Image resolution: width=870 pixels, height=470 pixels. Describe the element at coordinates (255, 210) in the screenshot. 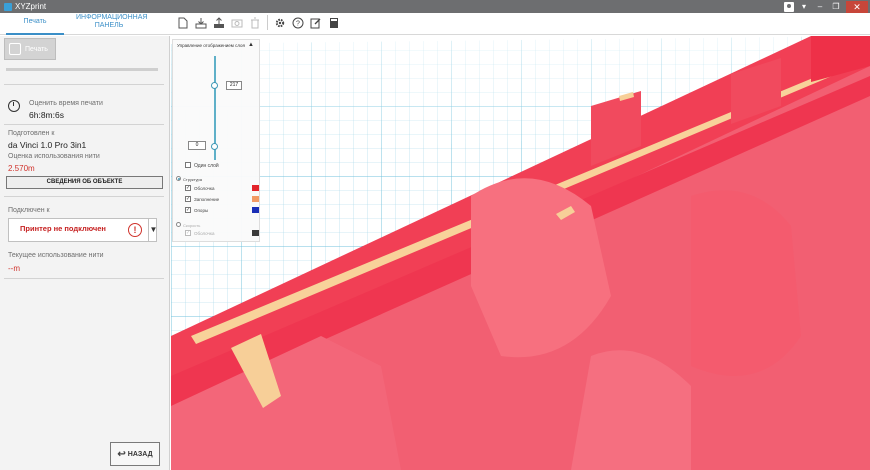

I see `supports-color-swatch` at that location.